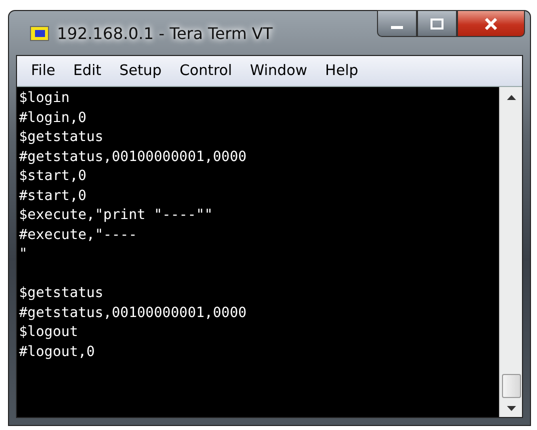  I want to click on app-icon, so click(39, 33).